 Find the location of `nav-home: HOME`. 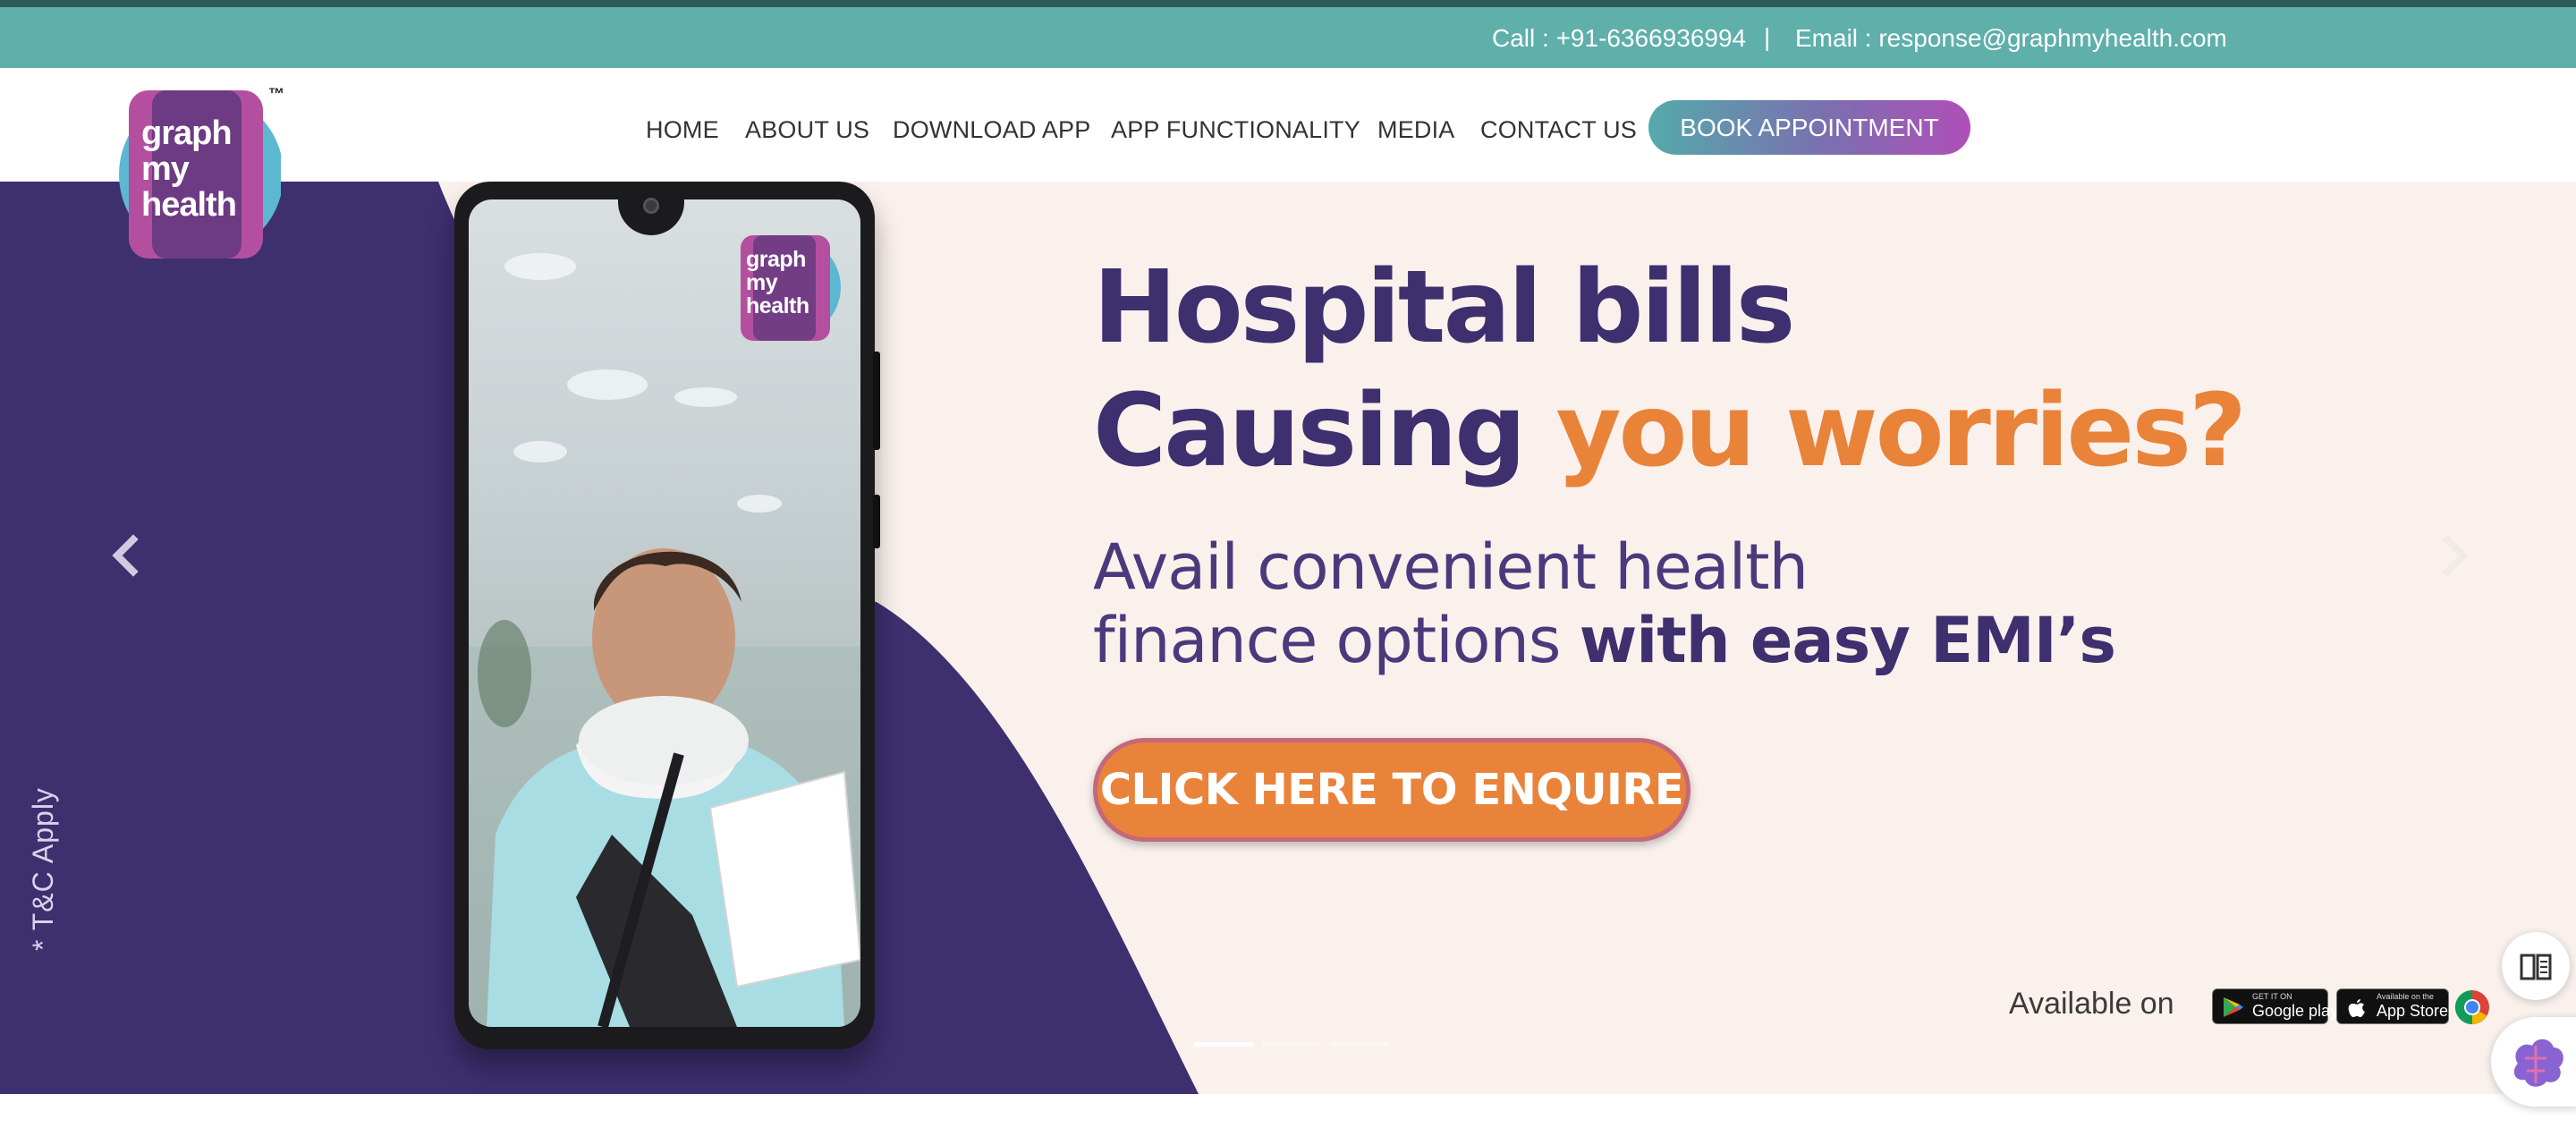

nav-home: HOME is located at coordinates (682, 130).